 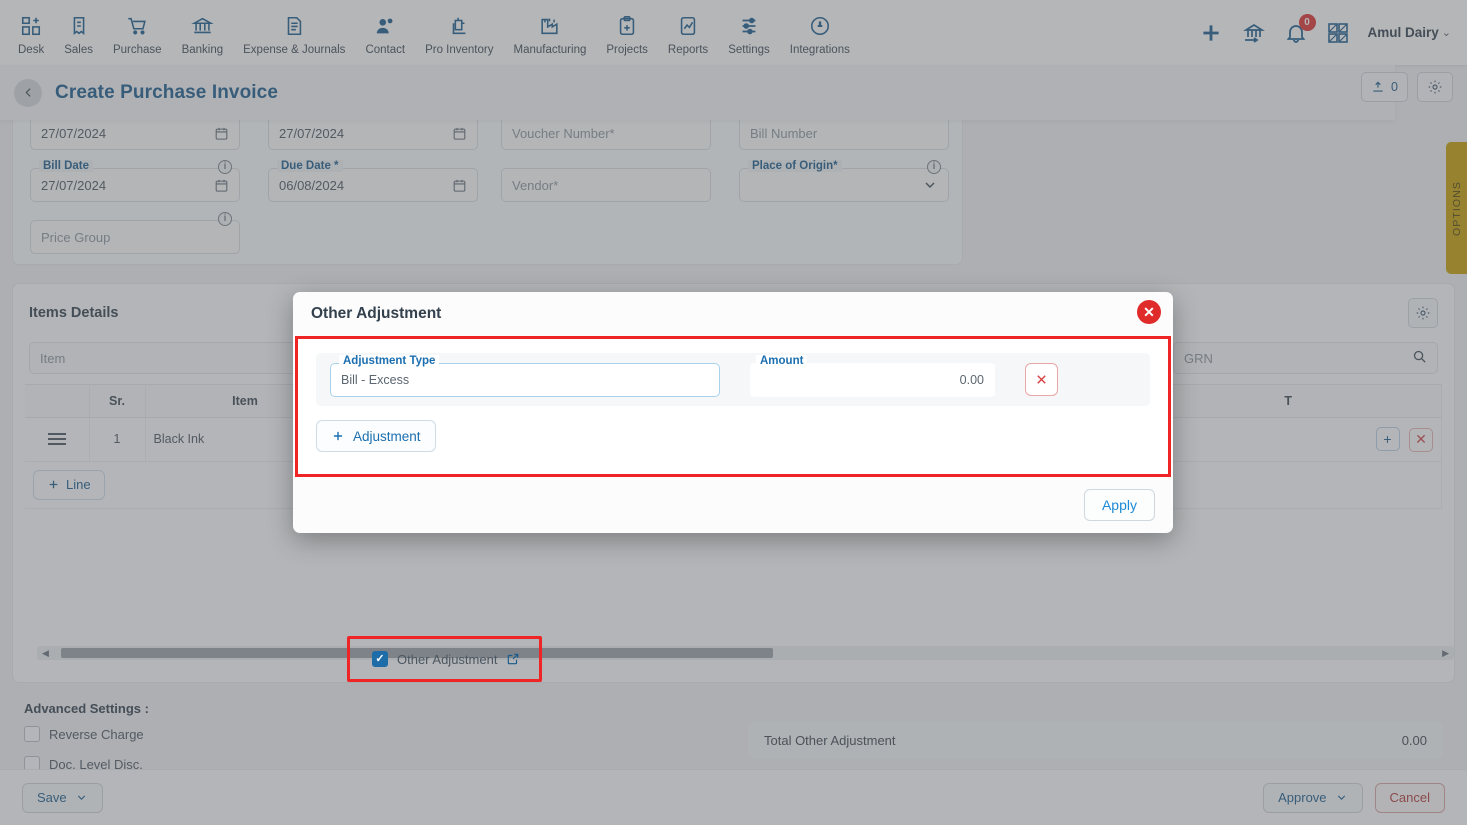 I want to click on apply-button: Apply, so click(x=1119, y=505).